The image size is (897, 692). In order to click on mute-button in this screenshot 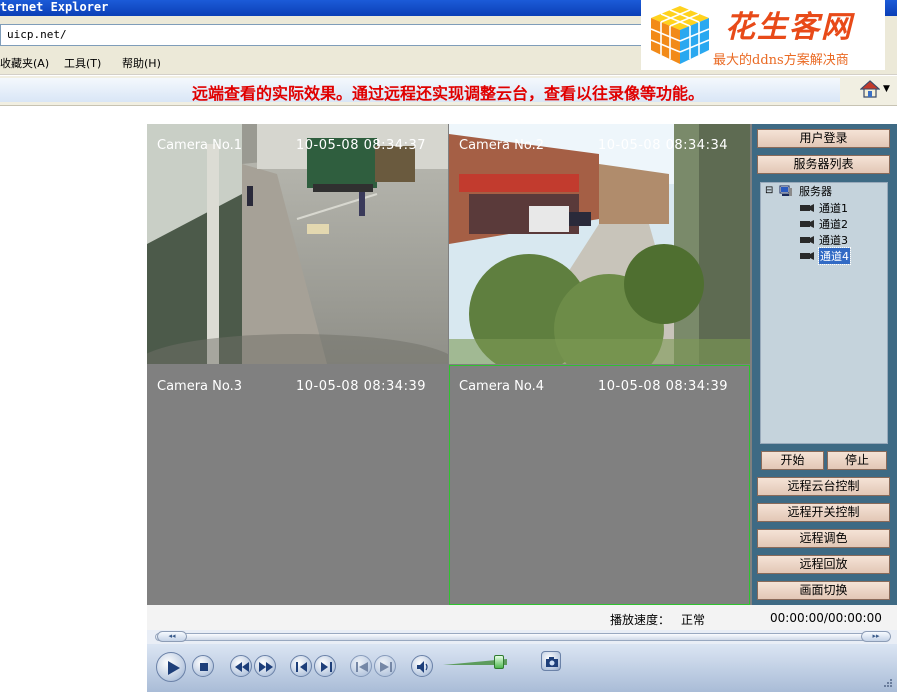, I will do `click(422, 666)`.